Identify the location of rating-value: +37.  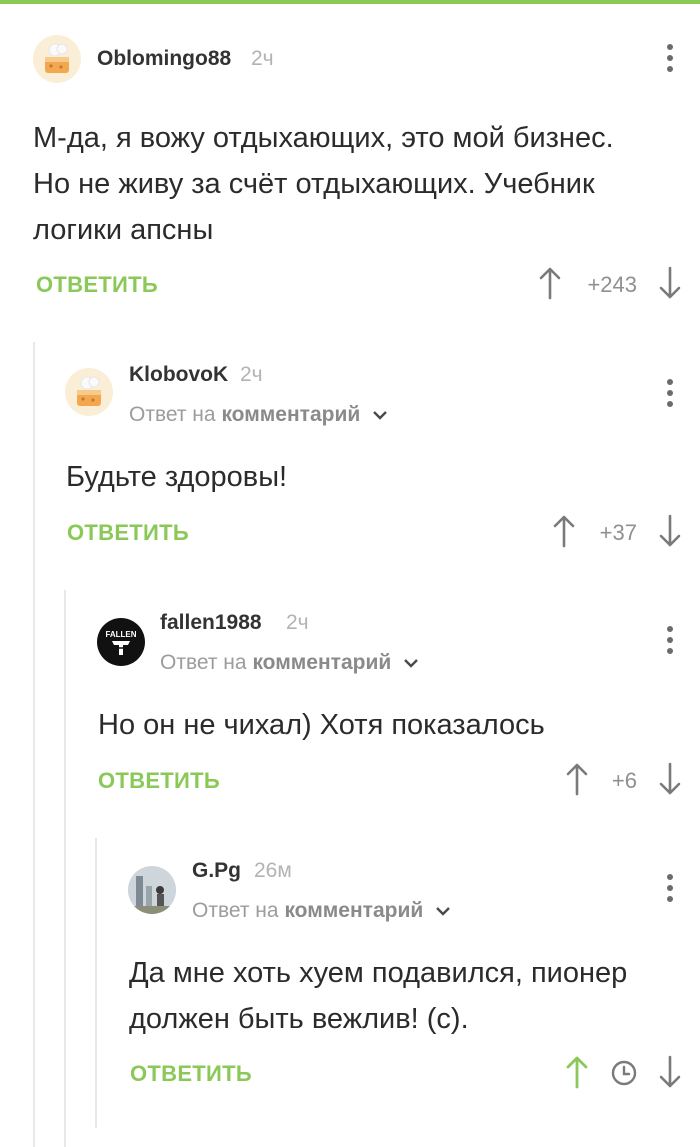
(618, 532).